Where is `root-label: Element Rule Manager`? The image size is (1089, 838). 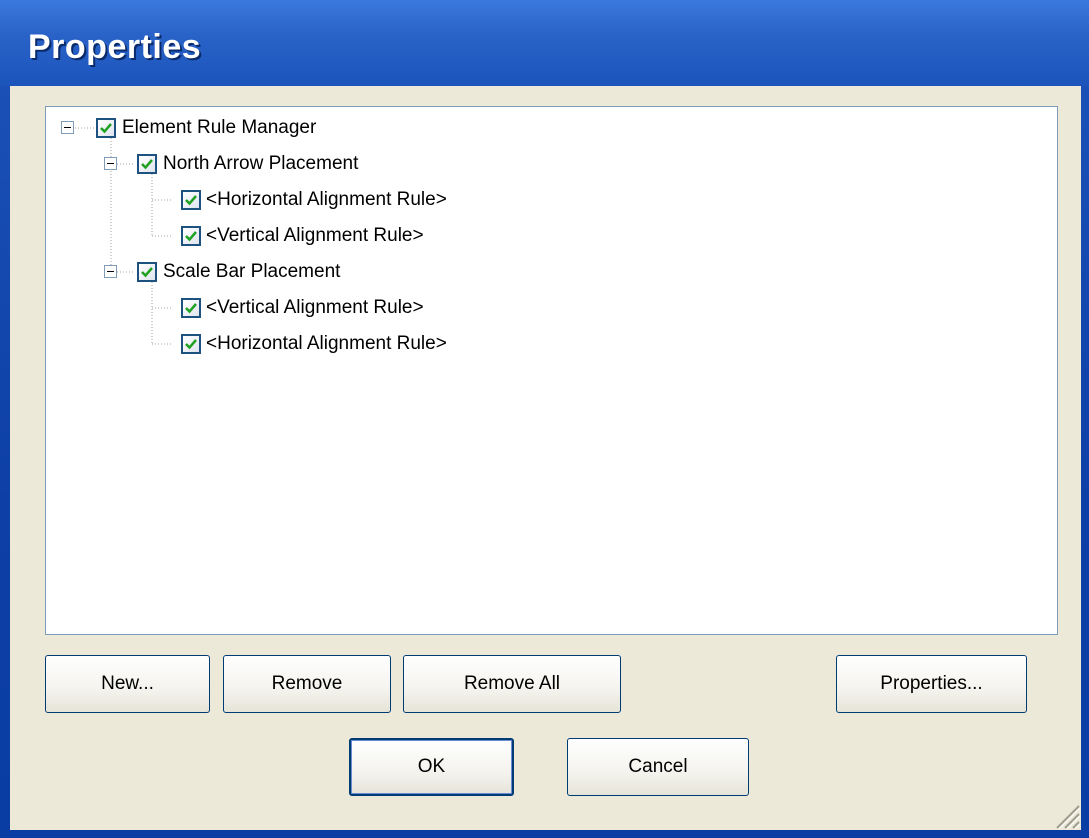
root-label: Element Rule Manager is located at coordinates (219, 127).